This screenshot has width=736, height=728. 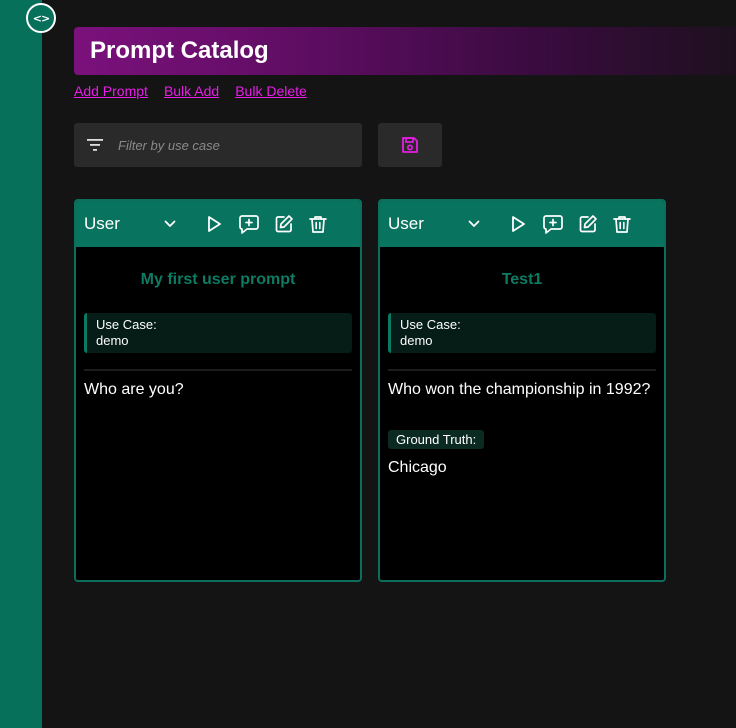 I want to click on save-button, so click(x=410, y=145).